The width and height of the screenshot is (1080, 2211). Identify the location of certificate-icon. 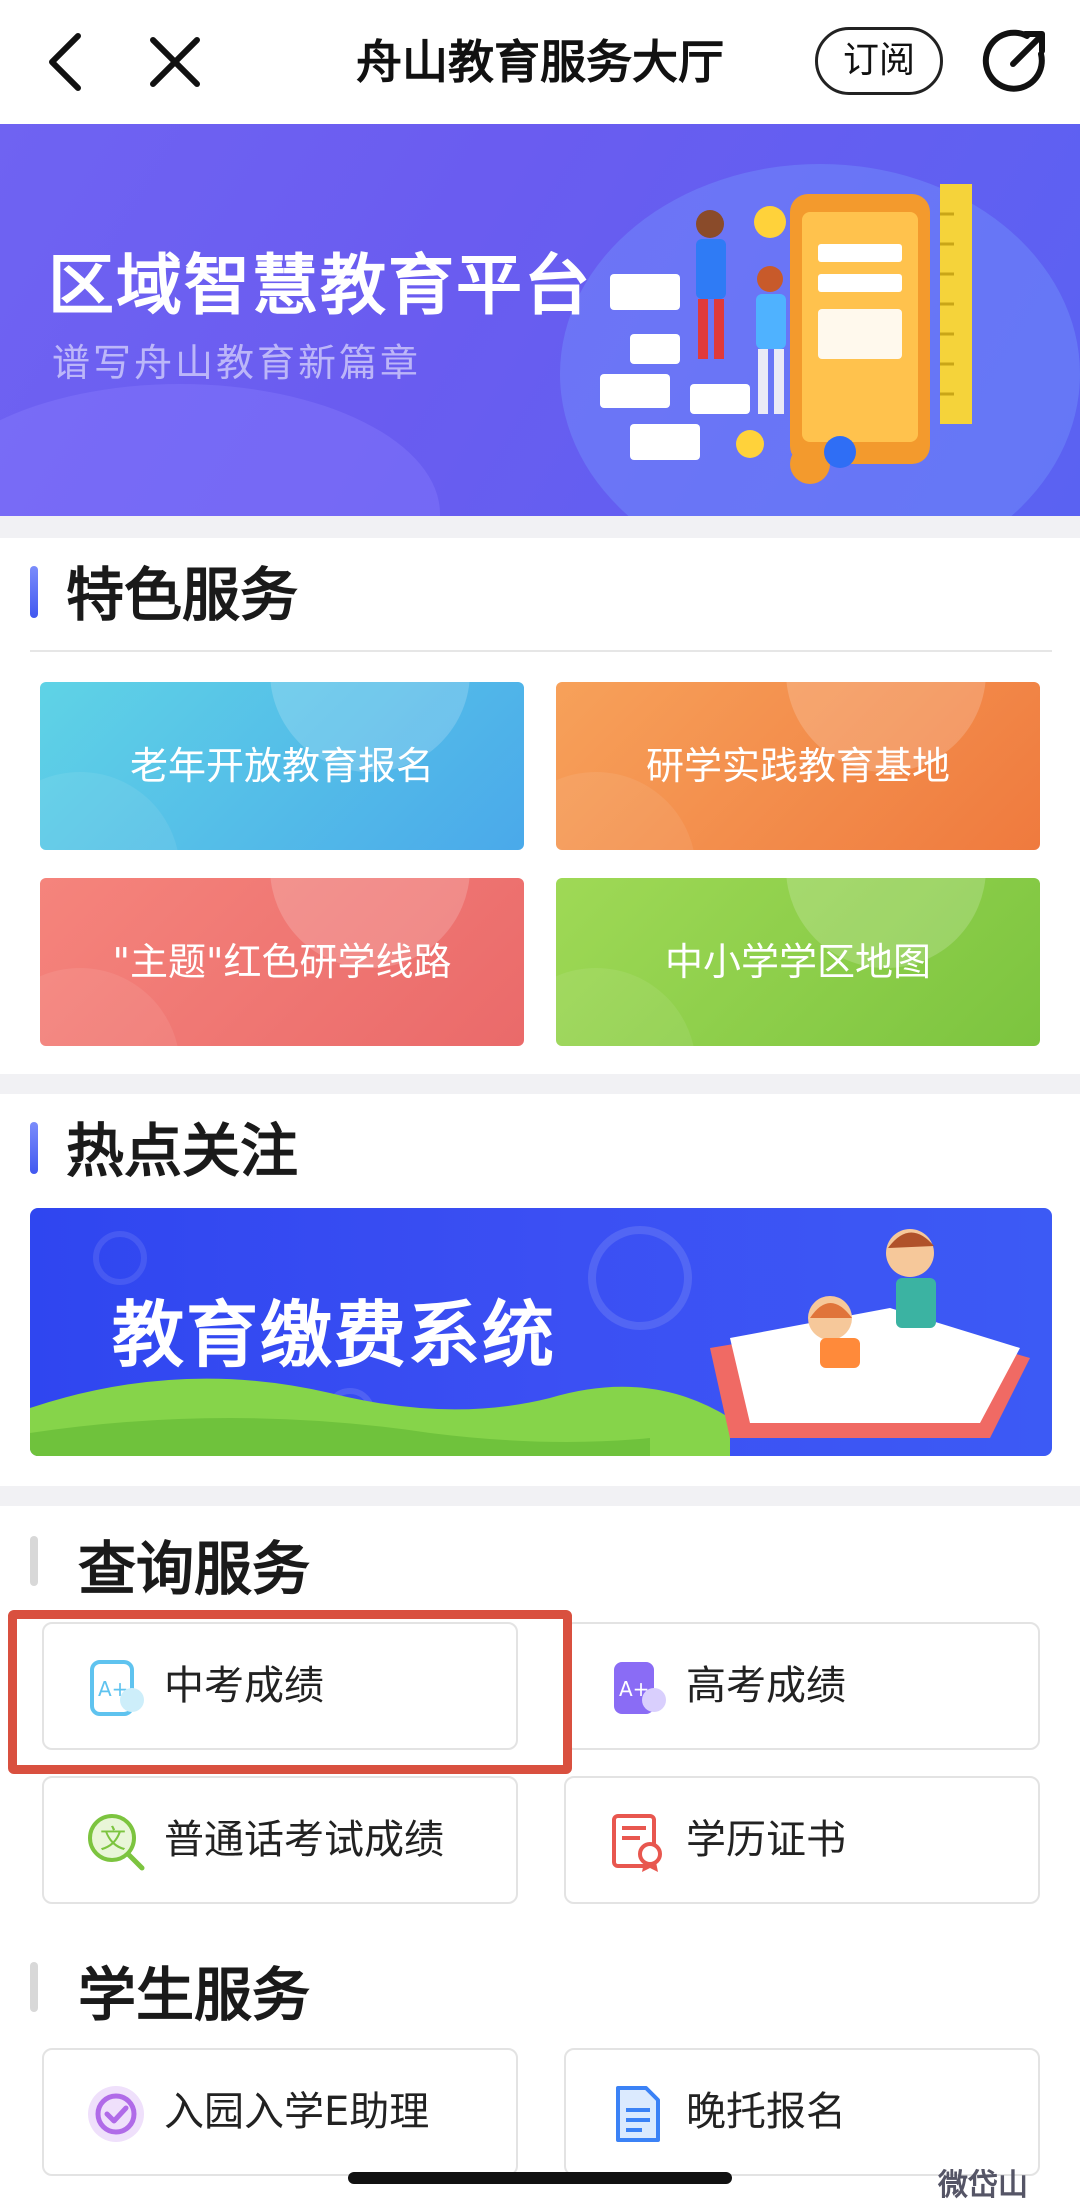
(638, 1842).